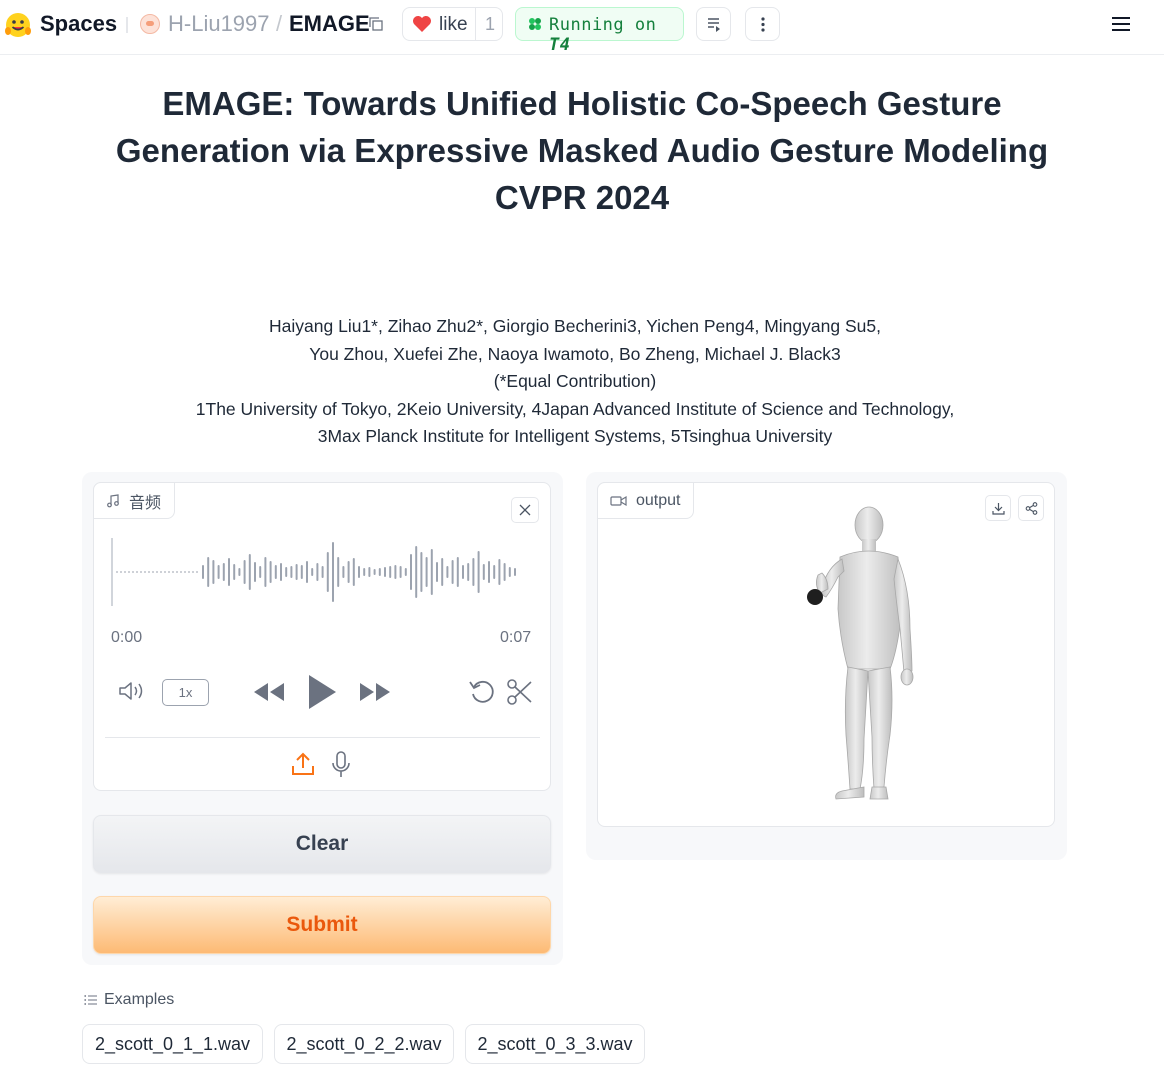 The width and height of the screenshot is (1164, 1080). I want to click on audio-label-tab: 音频, so click(134, 500).